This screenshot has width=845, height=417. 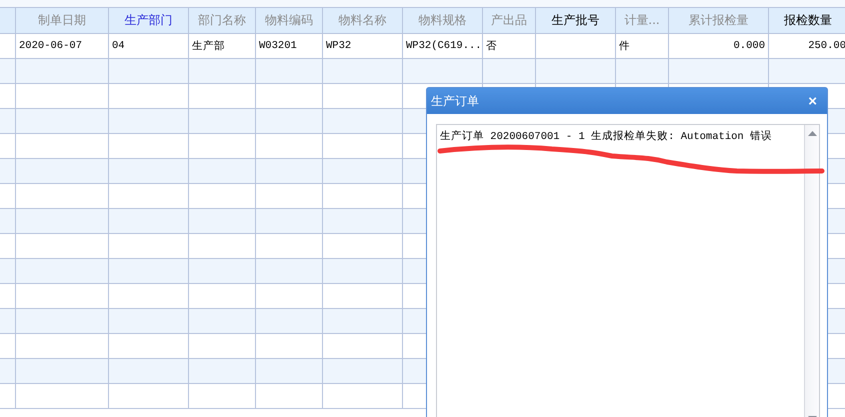 I want to click on column-header: 生产部门, so click(x=148, y=21).